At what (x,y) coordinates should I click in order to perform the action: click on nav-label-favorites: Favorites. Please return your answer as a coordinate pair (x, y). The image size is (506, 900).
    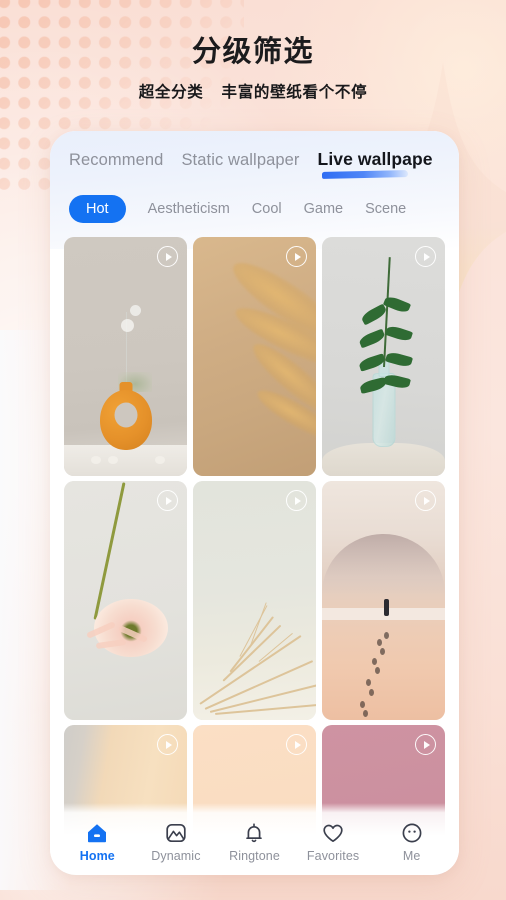
    Looking at the image, I should click on (333, 856).